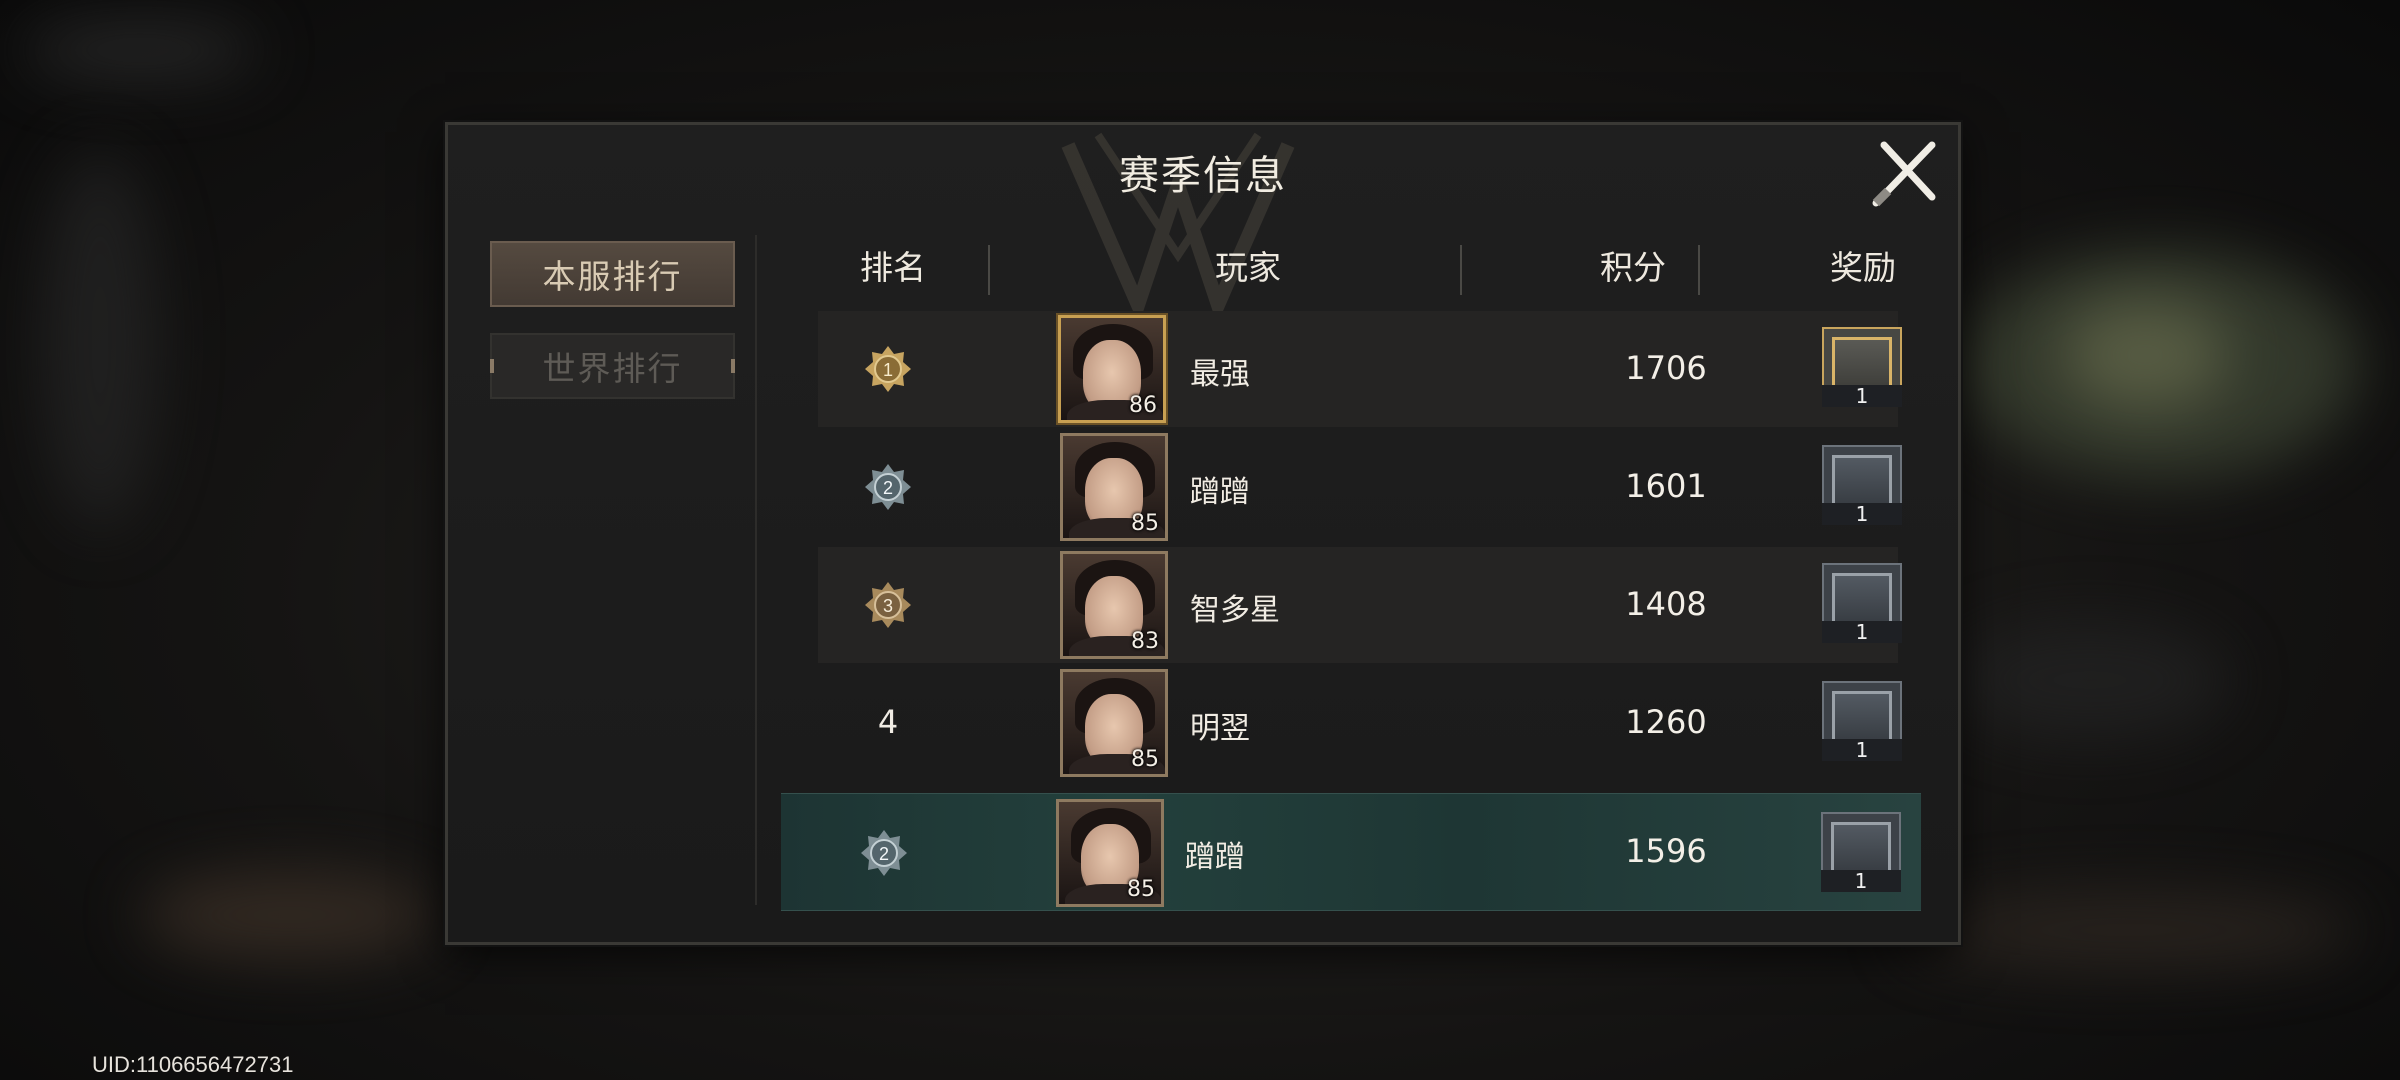 This screenshot has width=2400, height=1080. I want to click on close-button, so click(1905, 172).